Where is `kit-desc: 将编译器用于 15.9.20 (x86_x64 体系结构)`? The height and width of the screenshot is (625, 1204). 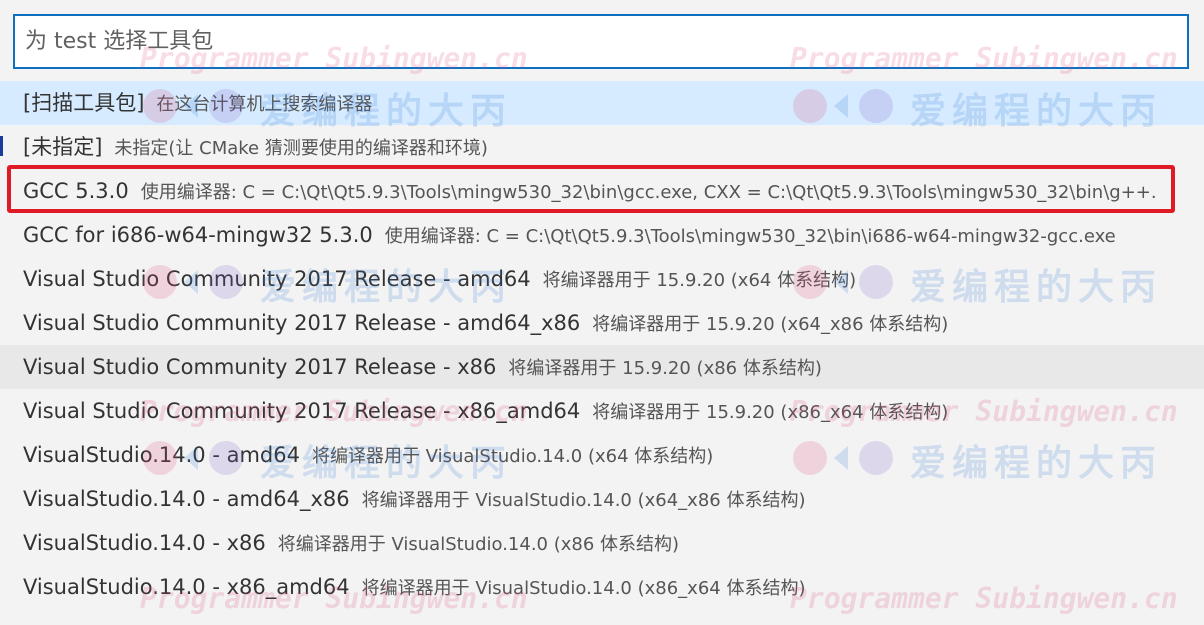 kit-desc: 将编译器用于 15.9.20 (x86_x64 体系结构) is located at coordinates (770, 412).